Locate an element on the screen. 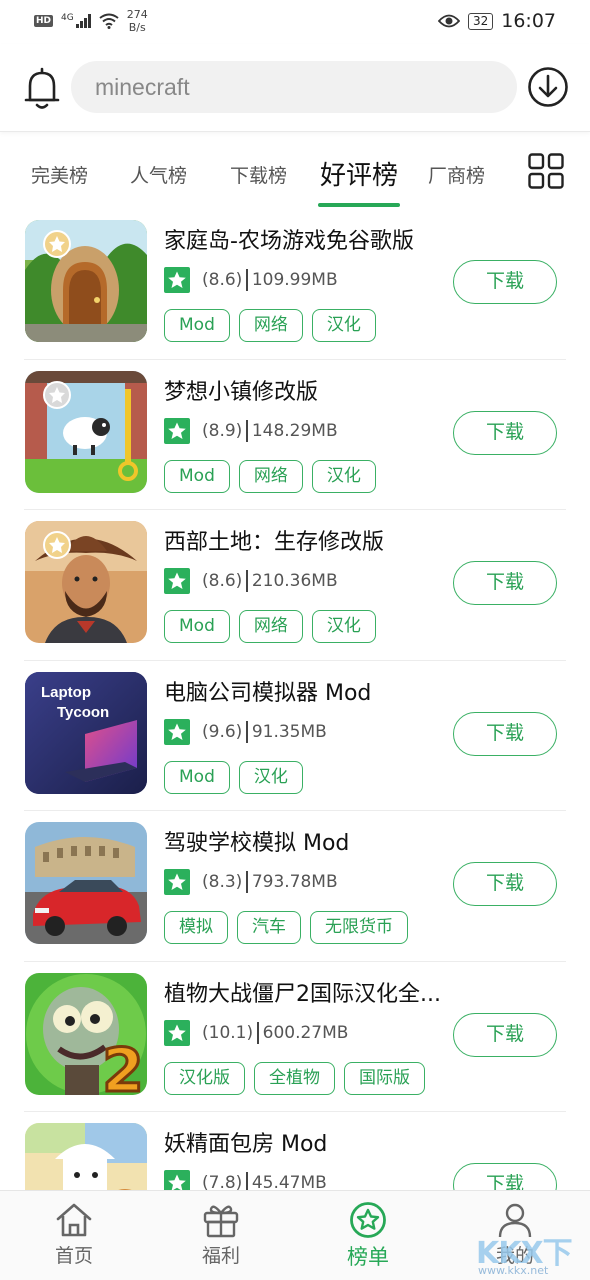  list-item: 梦想小镇修改版 (8.9) 148.29MB Mod 网络 汉化 下载 is located at coordinates (295, 435).